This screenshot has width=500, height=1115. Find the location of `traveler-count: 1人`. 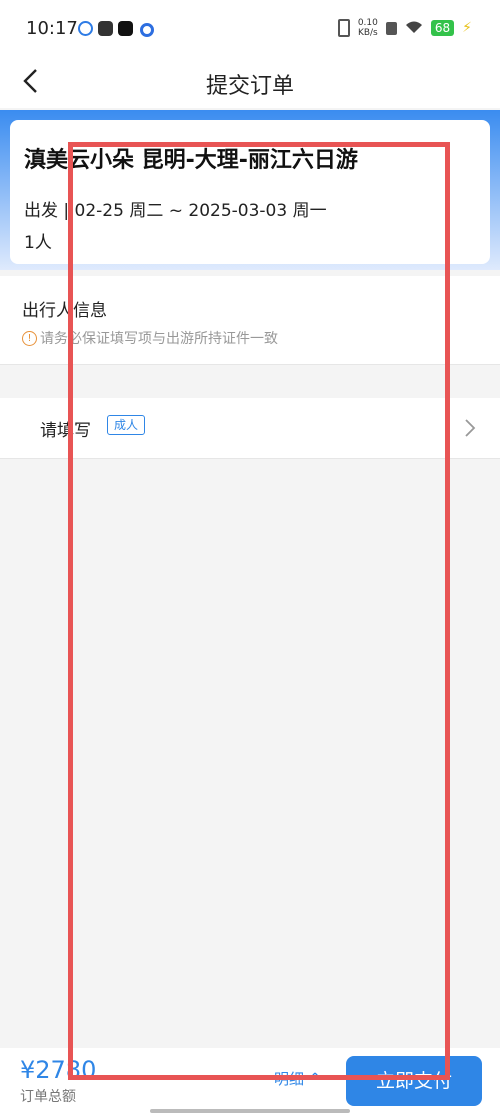

traveler-count: 1人 is located at coordinates (38, 243).